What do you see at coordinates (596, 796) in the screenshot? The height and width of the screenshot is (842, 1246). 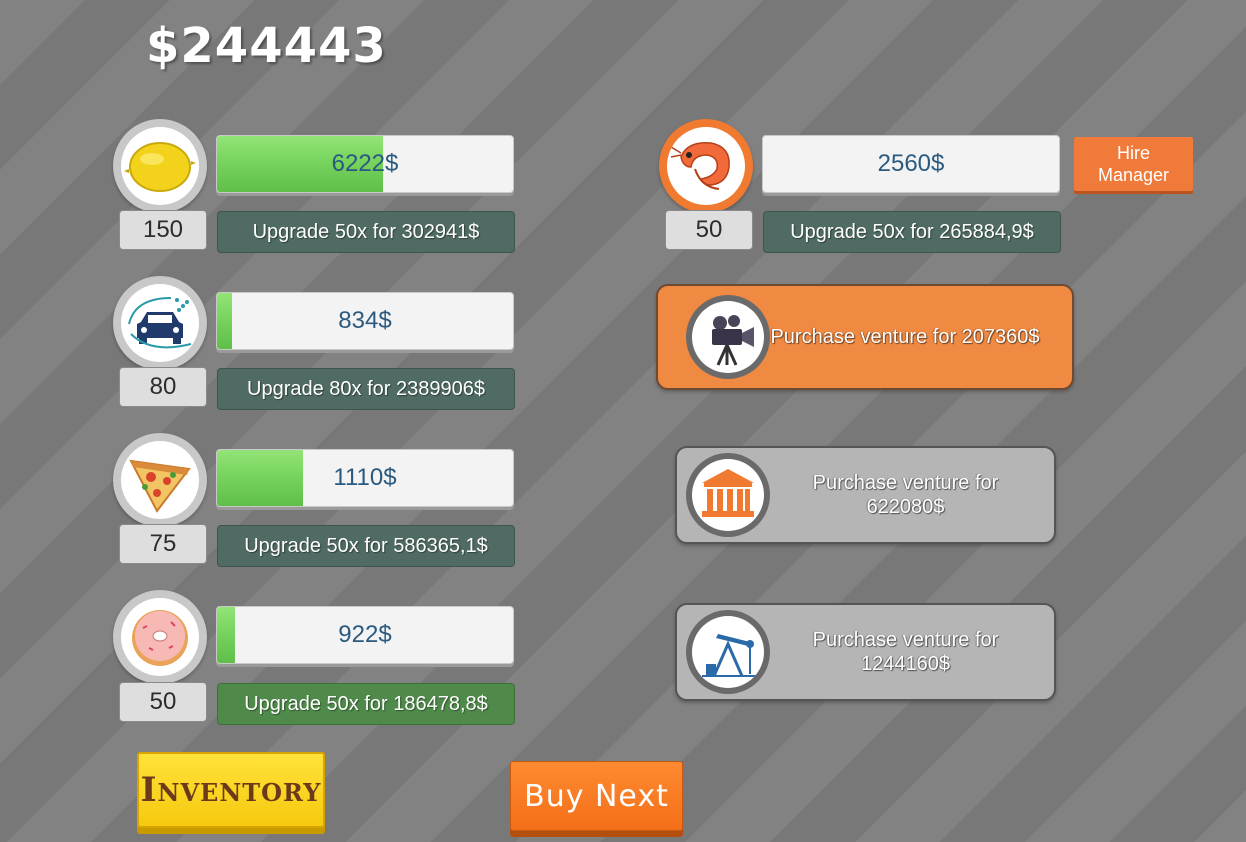 I see `buy-next-button: Buy Next` at bounding box center [596, 796].